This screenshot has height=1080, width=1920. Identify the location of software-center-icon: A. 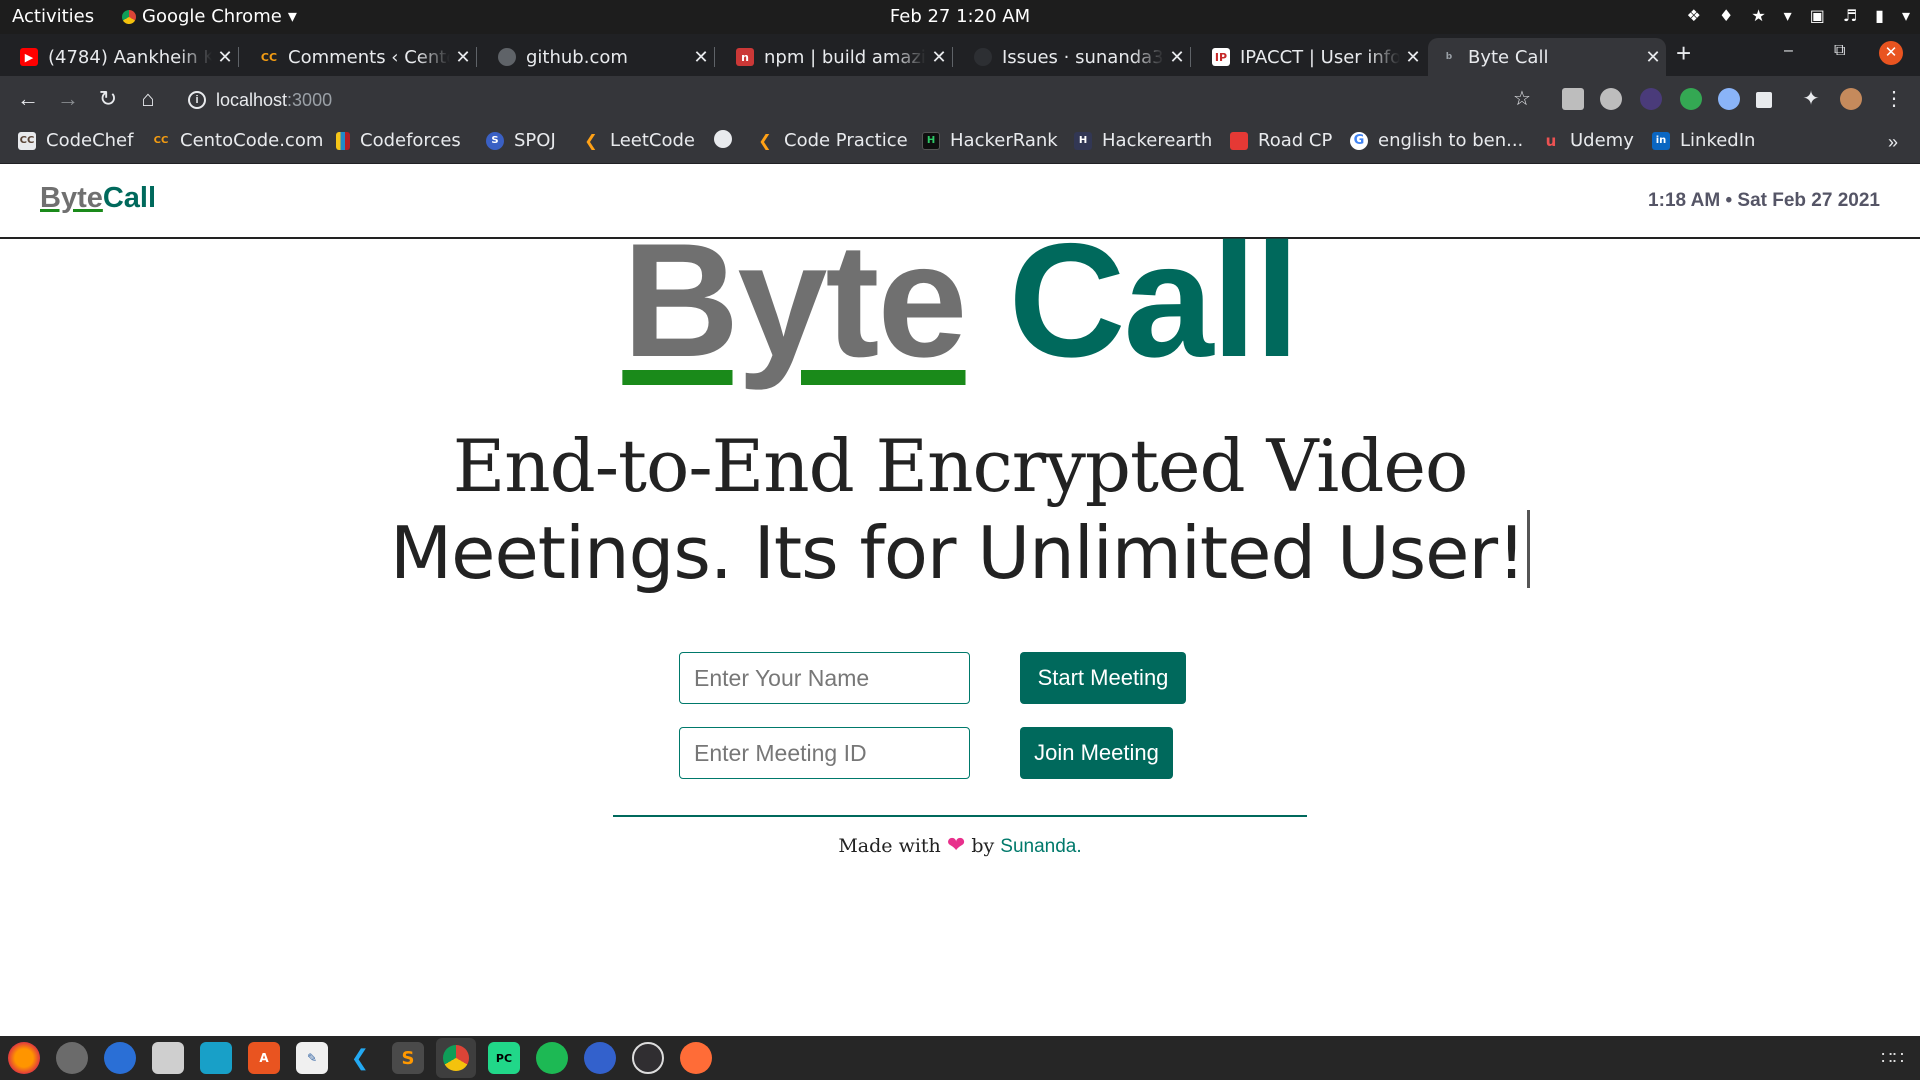
(264, 1058).